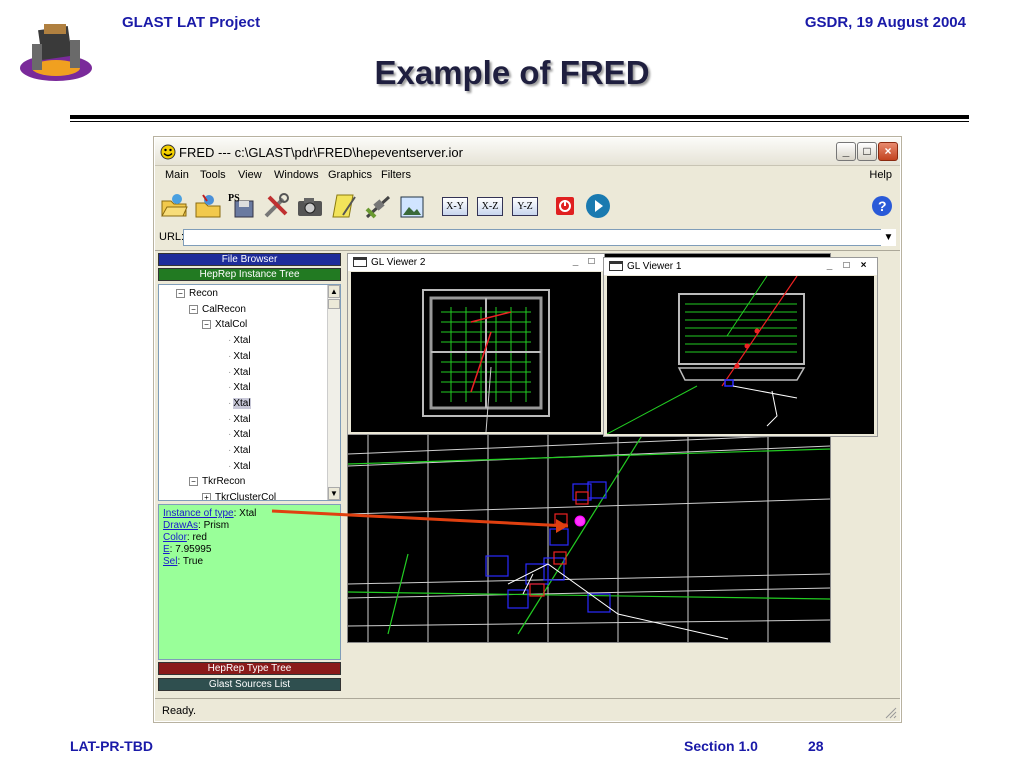  I want to click on page-number: 28, so click(816, 746).